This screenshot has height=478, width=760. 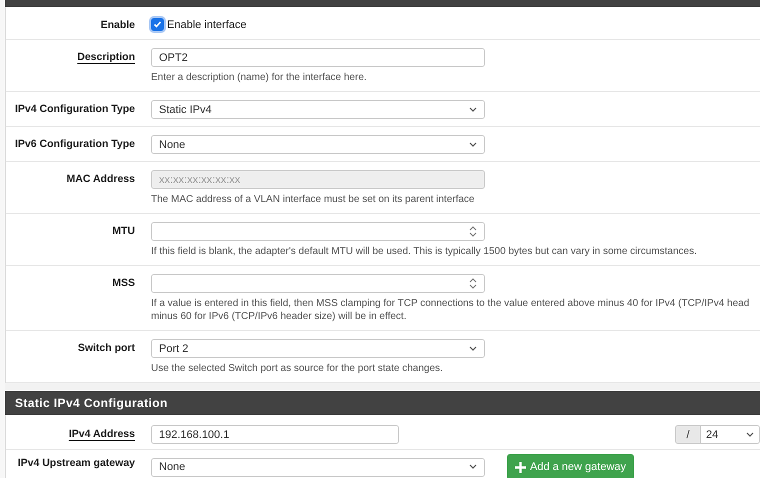 I want to click on plus-icon, so click(x=520, y=467).